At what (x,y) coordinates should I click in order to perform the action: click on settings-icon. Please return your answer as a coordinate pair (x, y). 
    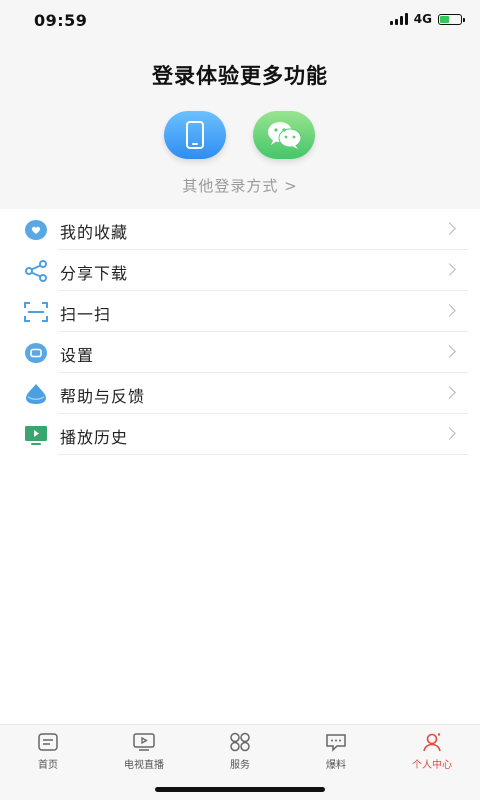
    Looking at the image, I should click on (36, 353).